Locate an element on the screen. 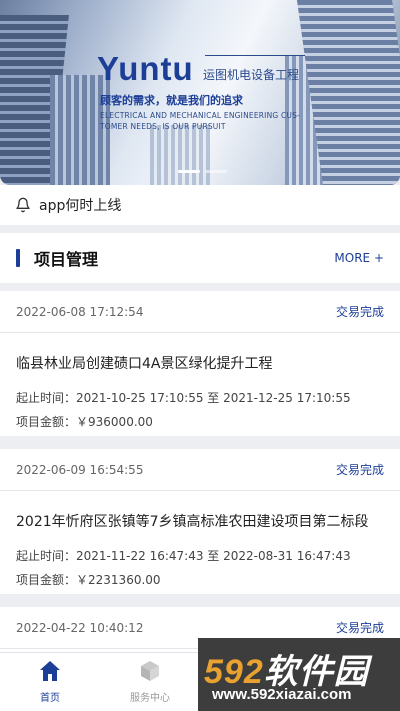  project-amount: 项目金额：￥2231360.00 is located at coordinates (200, 580).